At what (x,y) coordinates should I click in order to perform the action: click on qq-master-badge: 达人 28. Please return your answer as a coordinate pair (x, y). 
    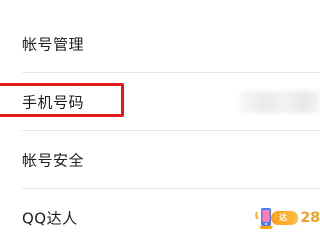
    Looking at the image, I should click on (287, 221).